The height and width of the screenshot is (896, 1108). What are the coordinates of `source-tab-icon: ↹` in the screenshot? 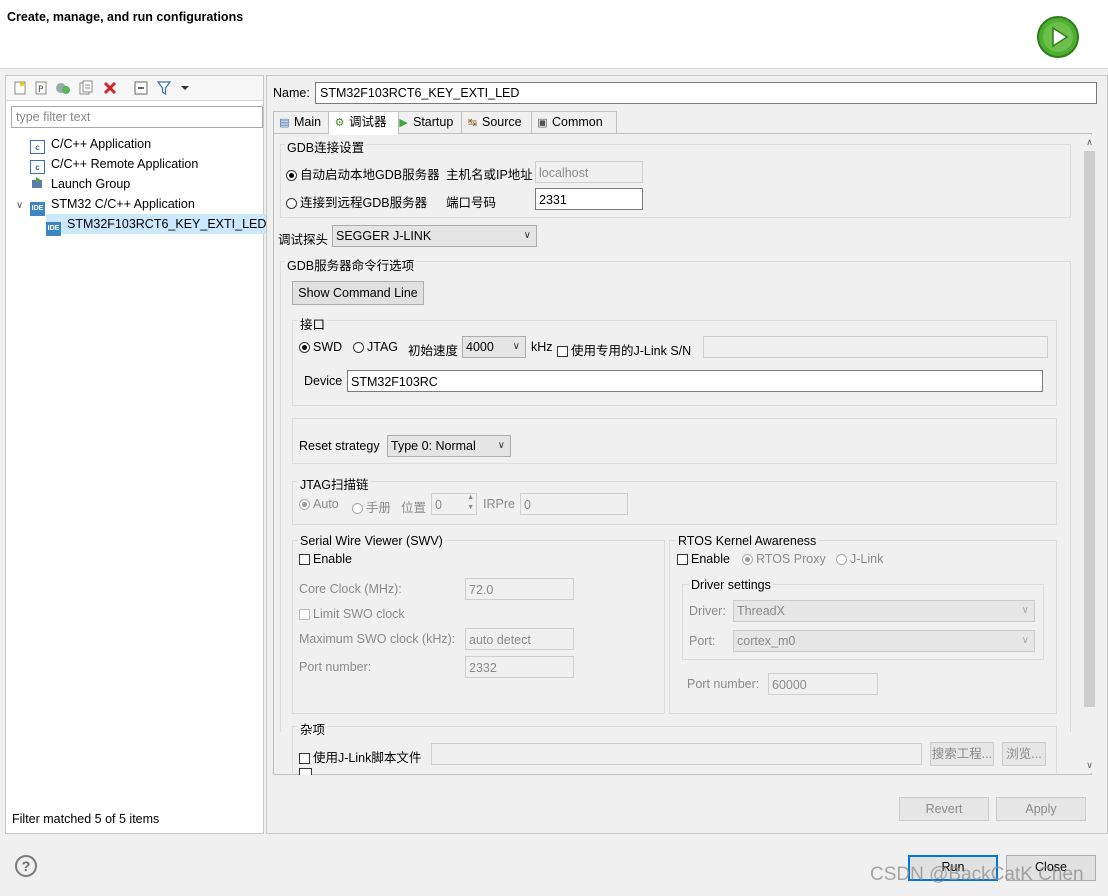 It's located at (472, 123).